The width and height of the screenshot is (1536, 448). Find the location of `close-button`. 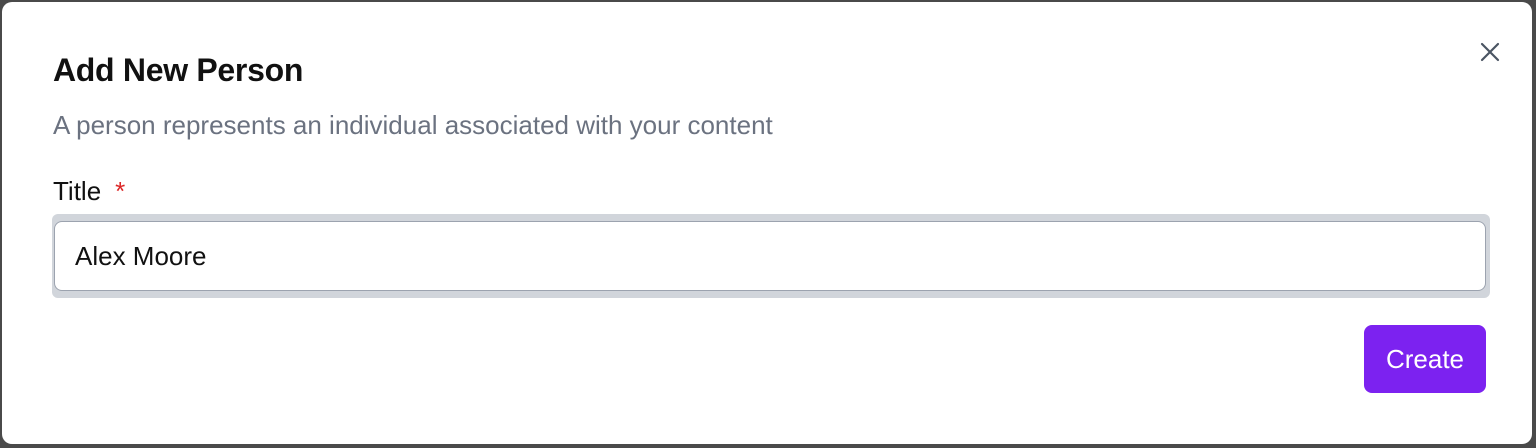

close-button is located at coordinates (1490, 52).